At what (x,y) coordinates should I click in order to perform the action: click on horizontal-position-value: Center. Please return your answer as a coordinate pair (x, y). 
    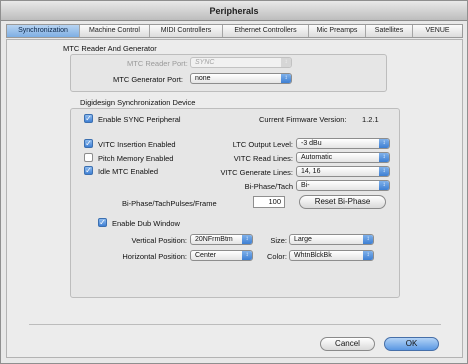
    Looking at the image, I should click on (206, 255).